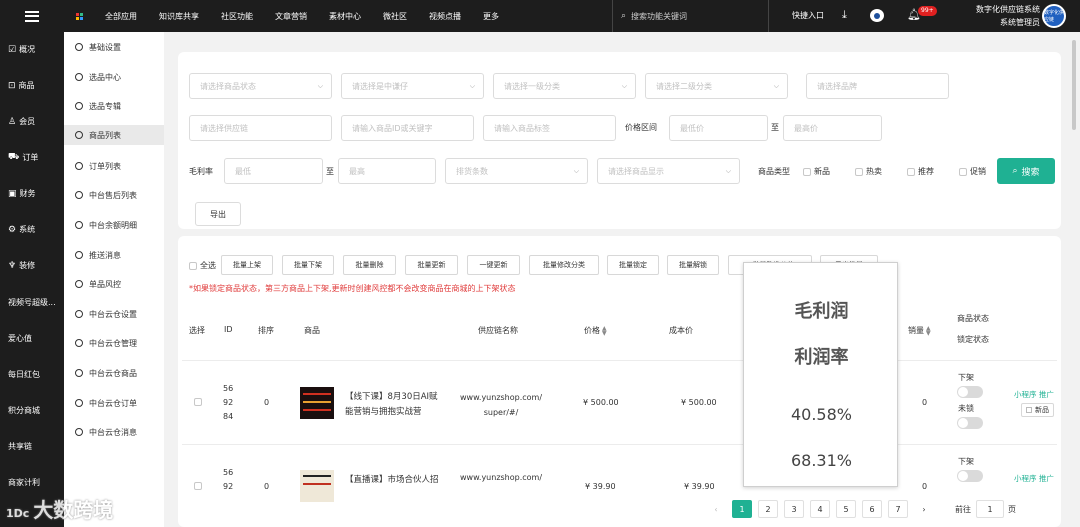 This screenshot has width=1080, height=527. Describe the element at coordinates (20, 338) in the screenshot. I see `sidebar-item-love: 爱心值` at that location.